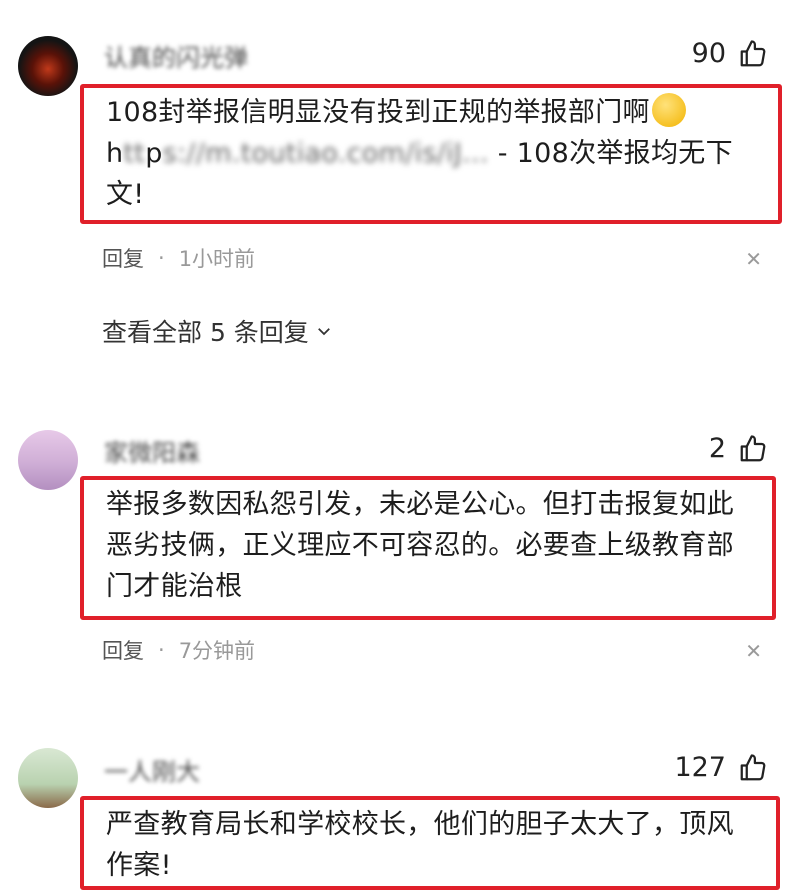 The width and height of the screenshot is (794, 894). Describe the element at coordinates (420, 845) in the screenshot. I see `comment-text: 严查教育局长和学校校长，他们的胆子太大了，顶风作案!` at that location.